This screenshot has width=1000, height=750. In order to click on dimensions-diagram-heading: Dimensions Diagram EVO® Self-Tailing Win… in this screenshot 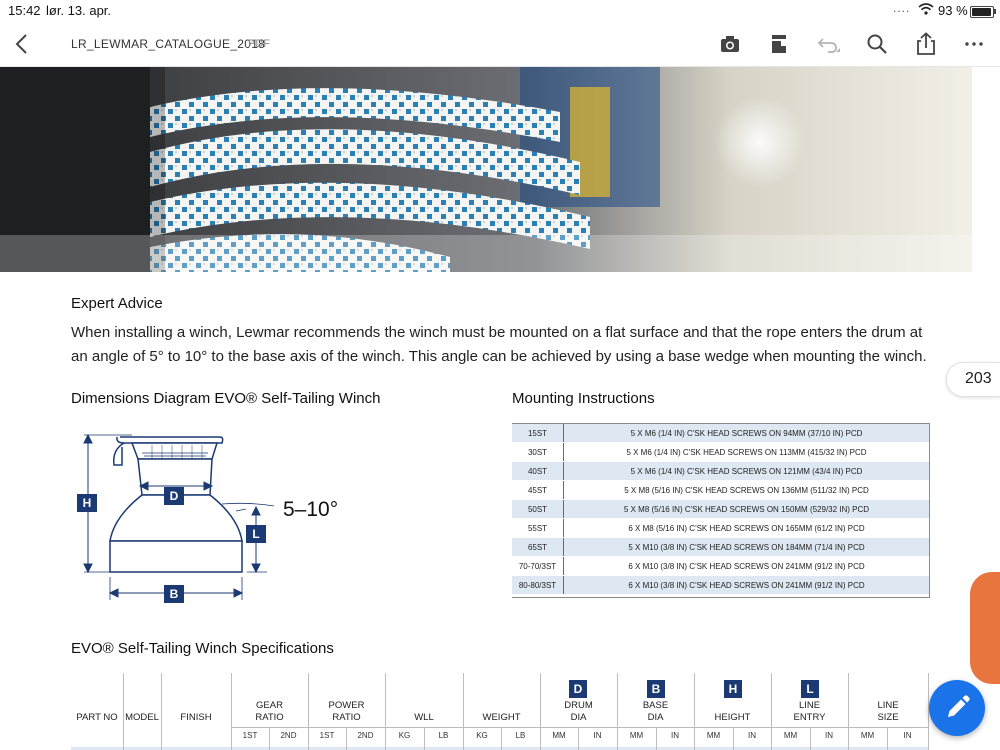, I will do `click(226, 398)`.